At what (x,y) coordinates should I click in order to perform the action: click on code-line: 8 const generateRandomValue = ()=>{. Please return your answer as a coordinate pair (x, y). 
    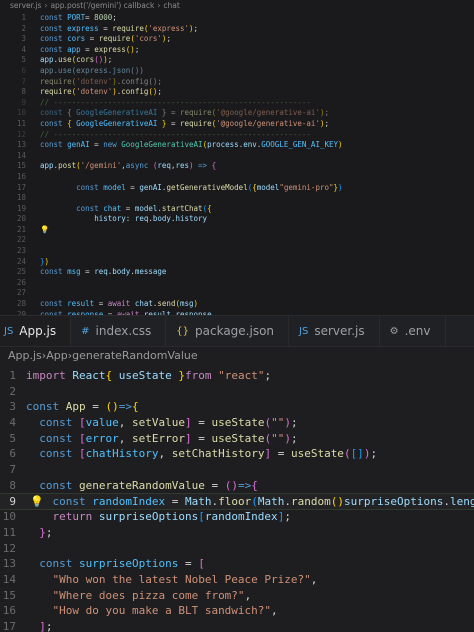
    Looking at the image, I should click on (237, 486).